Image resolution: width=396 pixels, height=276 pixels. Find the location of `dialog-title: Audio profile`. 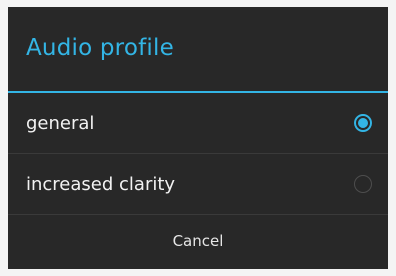

dialog-title: Audio profile is located at coordinates (100, 48).